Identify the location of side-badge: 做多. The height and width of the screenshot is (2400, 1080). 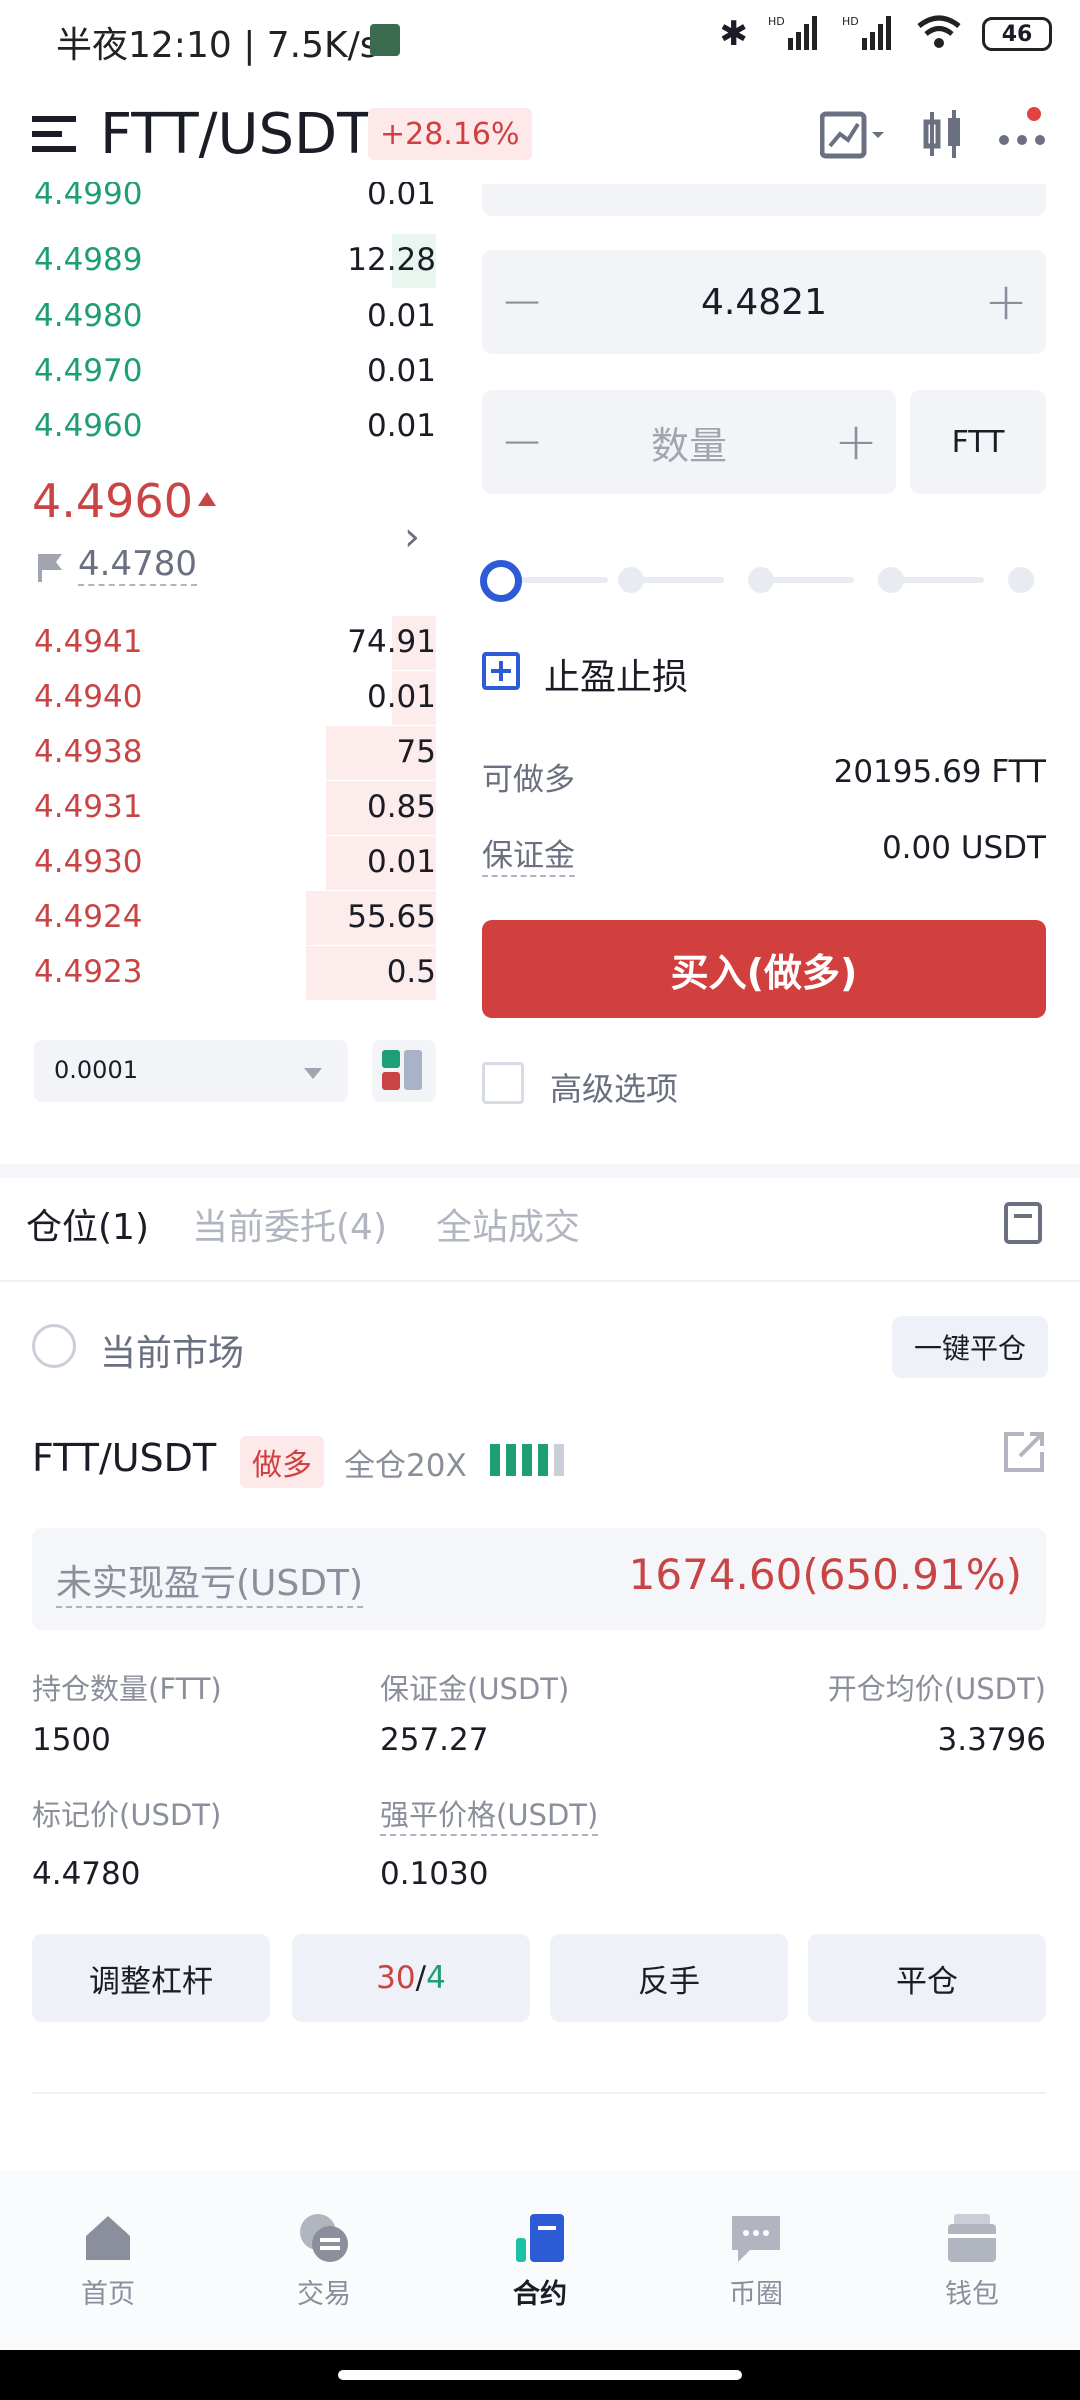
(282, 1462).